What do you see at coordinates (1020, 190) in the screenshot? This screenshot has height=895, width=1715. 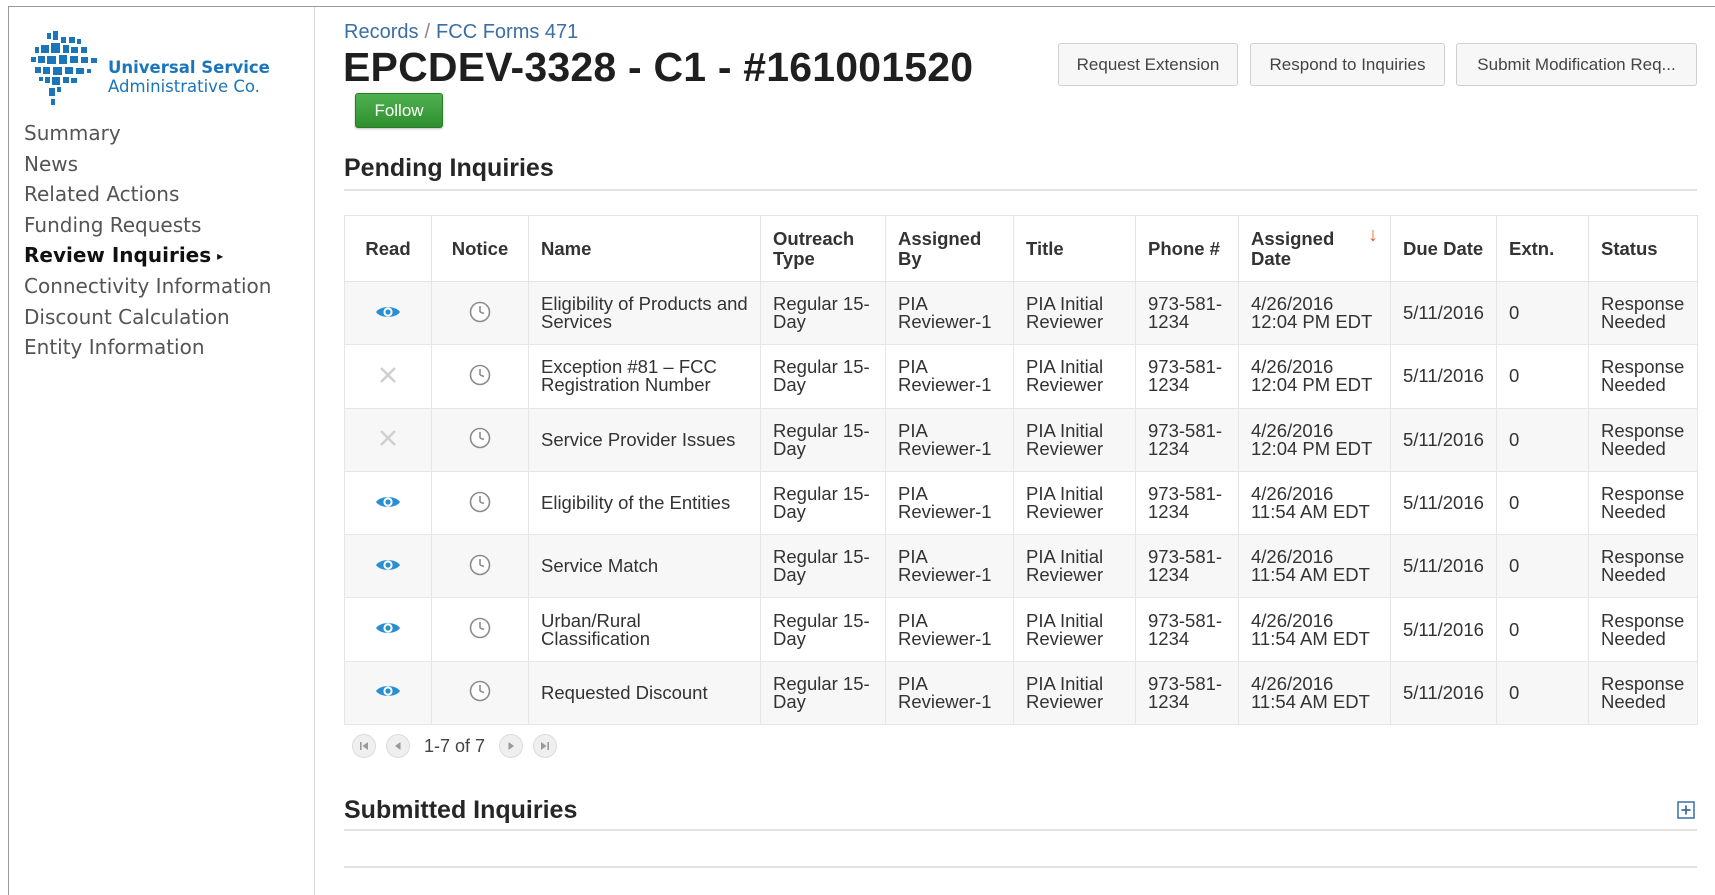 I see `section-divider` at bounding box center [1020, 190].